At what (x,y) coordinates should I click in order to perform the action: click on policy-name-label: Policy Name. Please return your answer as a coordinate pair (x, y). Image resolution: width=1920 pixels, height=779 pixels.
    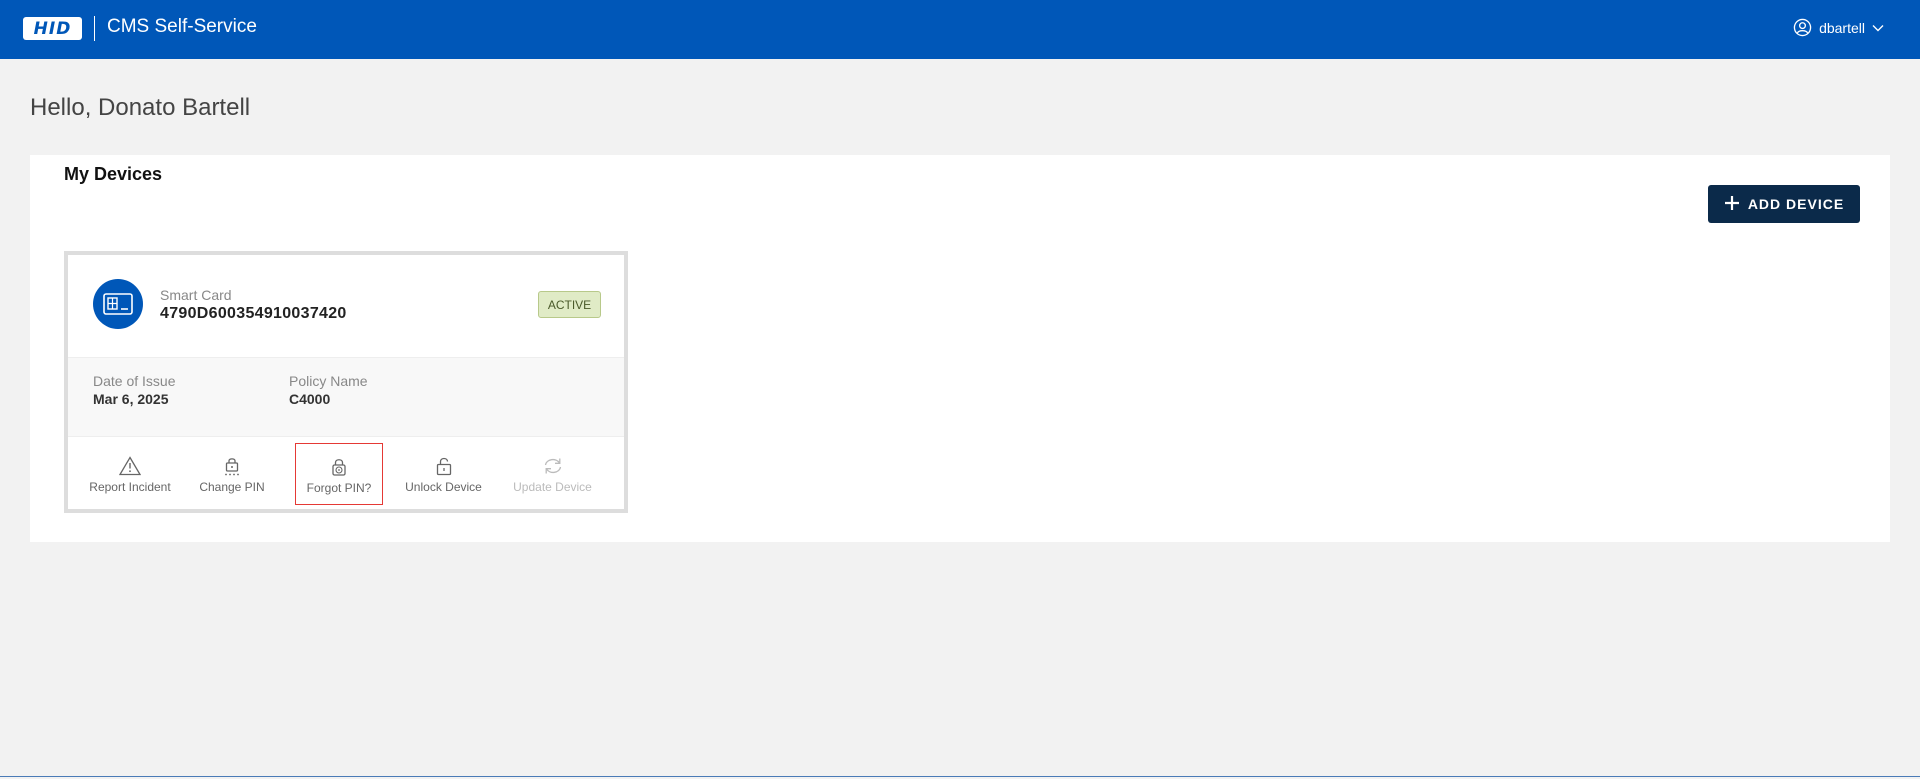
    Looking at the image, I should click on (328, 381).